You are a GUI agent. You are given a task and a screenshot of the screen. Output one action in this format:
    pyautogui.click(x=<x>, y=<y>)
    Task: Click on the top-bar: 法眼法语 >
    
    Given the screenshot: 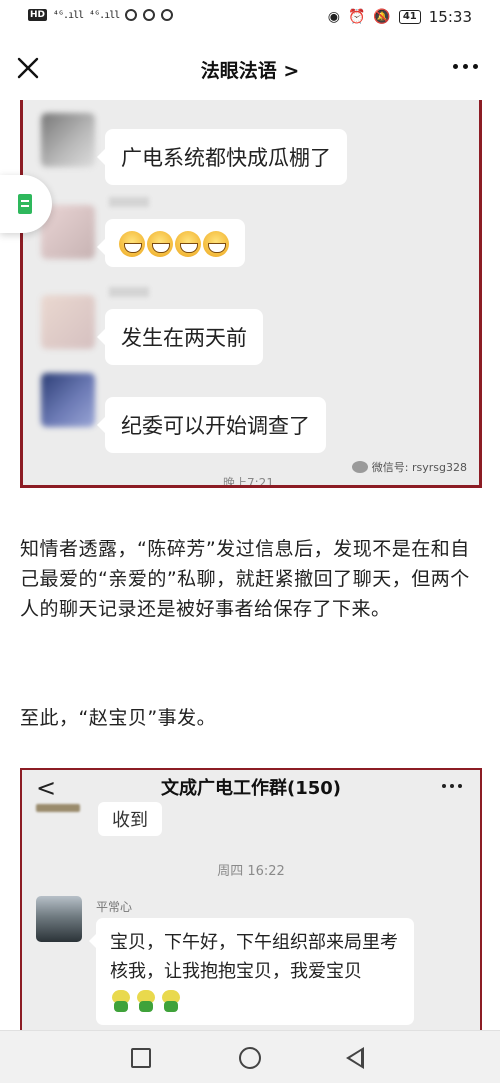 What is the action you would take?
    pyautogui.click(x=250, y=68)
    